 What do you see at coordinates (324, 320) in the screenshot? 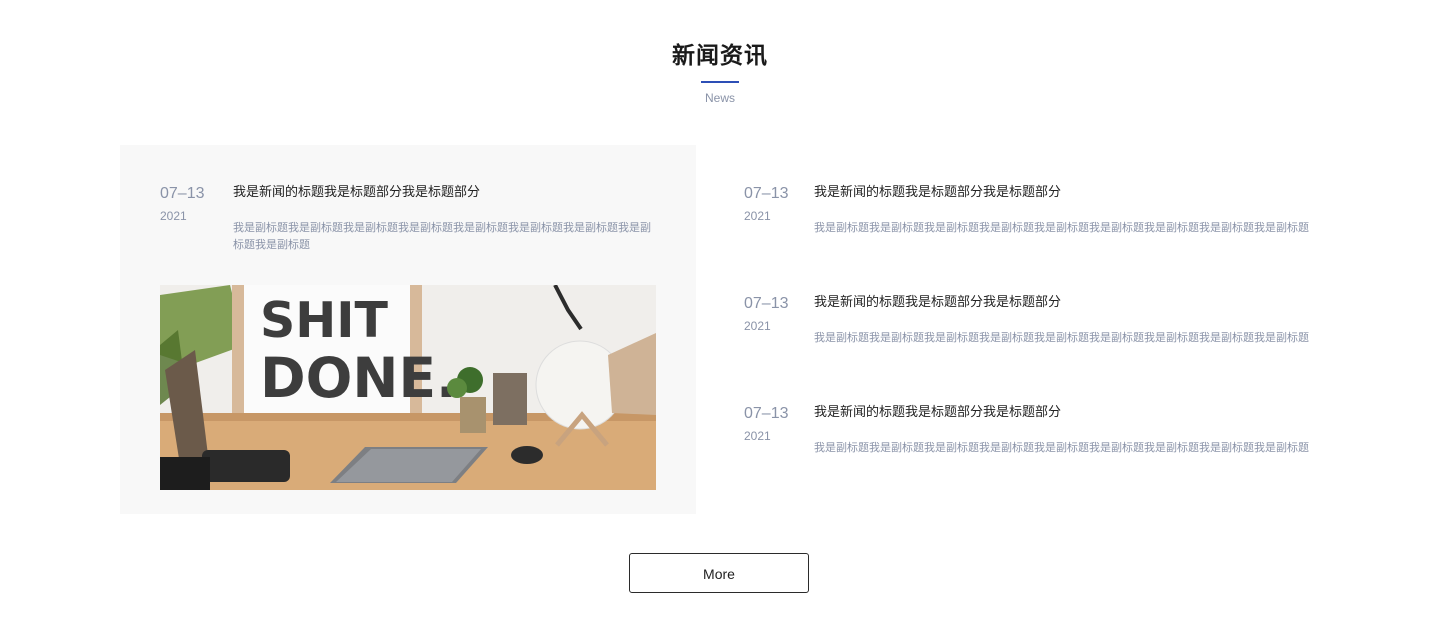
I see `poster-word-shit: SHIT` at bounding box center [324, 320].